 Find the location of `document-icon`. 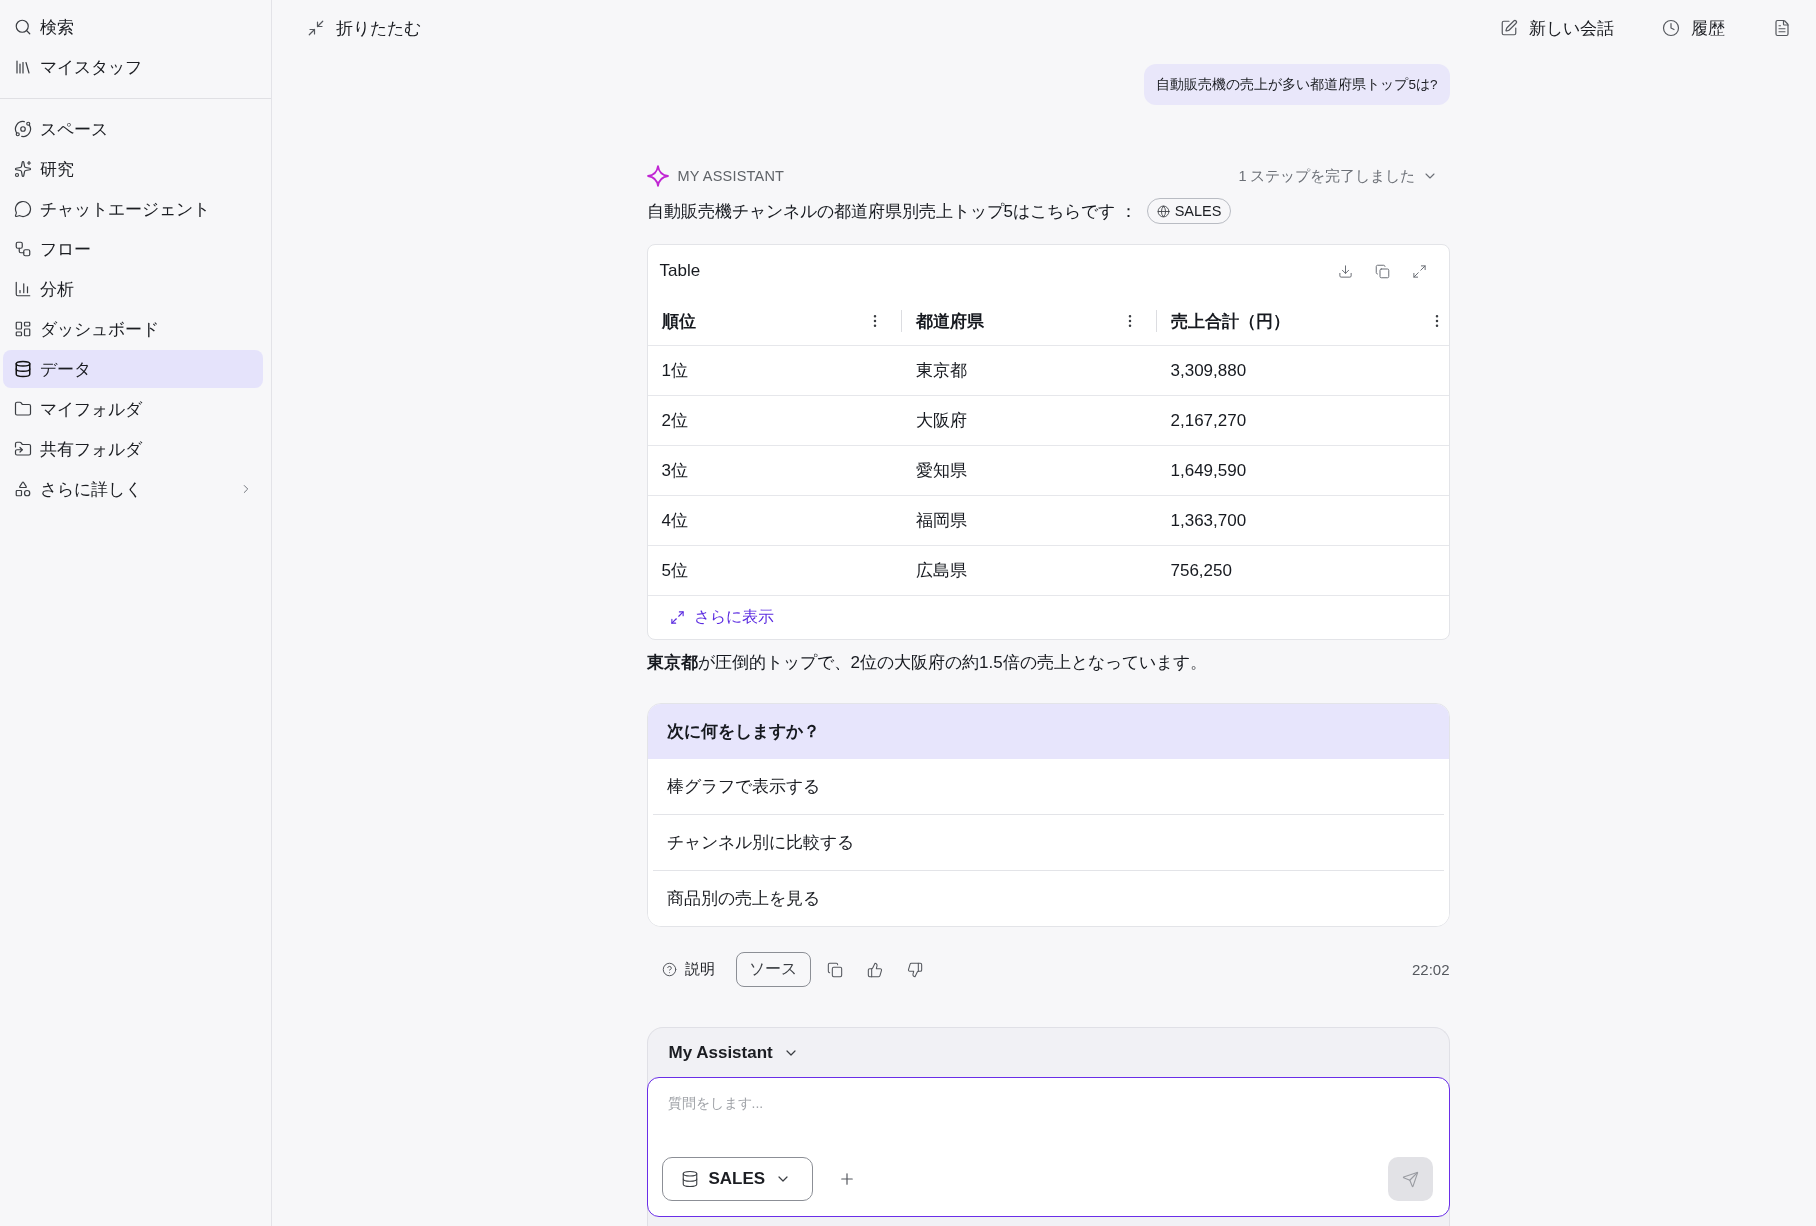

document-icon is located at coordinates (1782, 28).